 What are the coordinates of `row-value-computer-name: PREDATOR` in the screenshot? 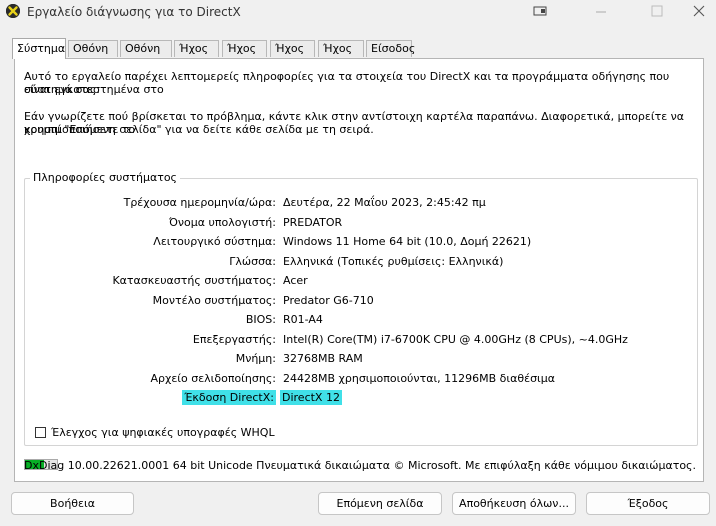 It's located at (313, 222).